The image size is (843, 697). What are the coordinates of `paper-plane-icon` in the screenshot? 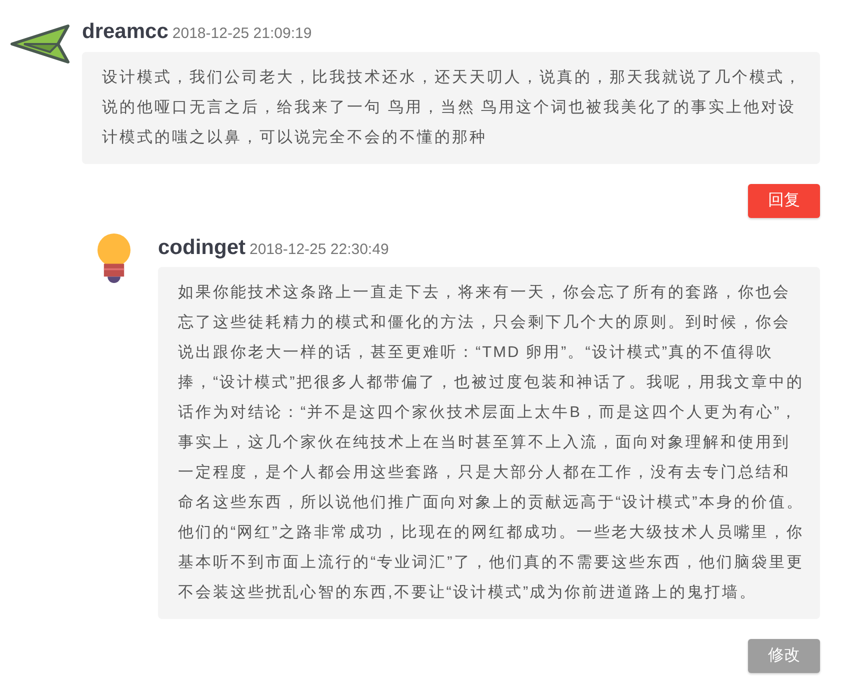 It's located at (40, 44).